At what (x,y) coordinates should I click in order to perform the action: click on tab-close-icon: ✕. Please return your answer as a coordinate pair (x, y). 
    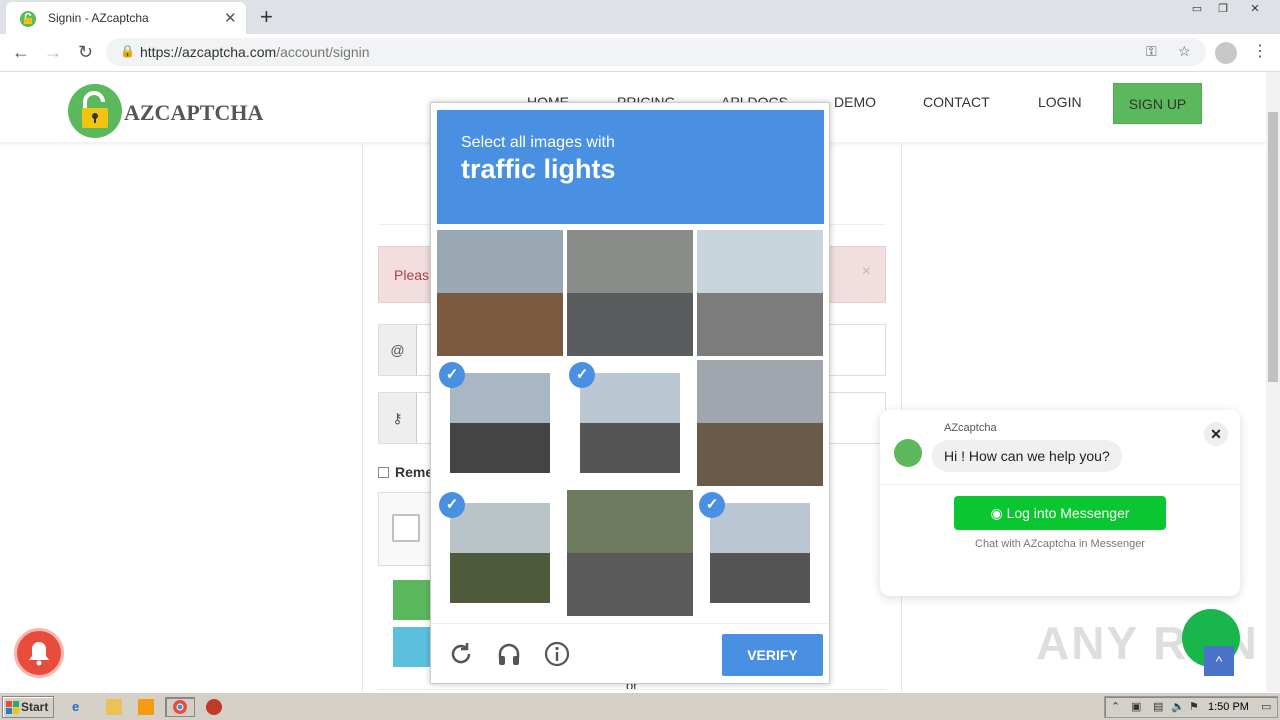
    Looking at the image, I should click on (230, 18).